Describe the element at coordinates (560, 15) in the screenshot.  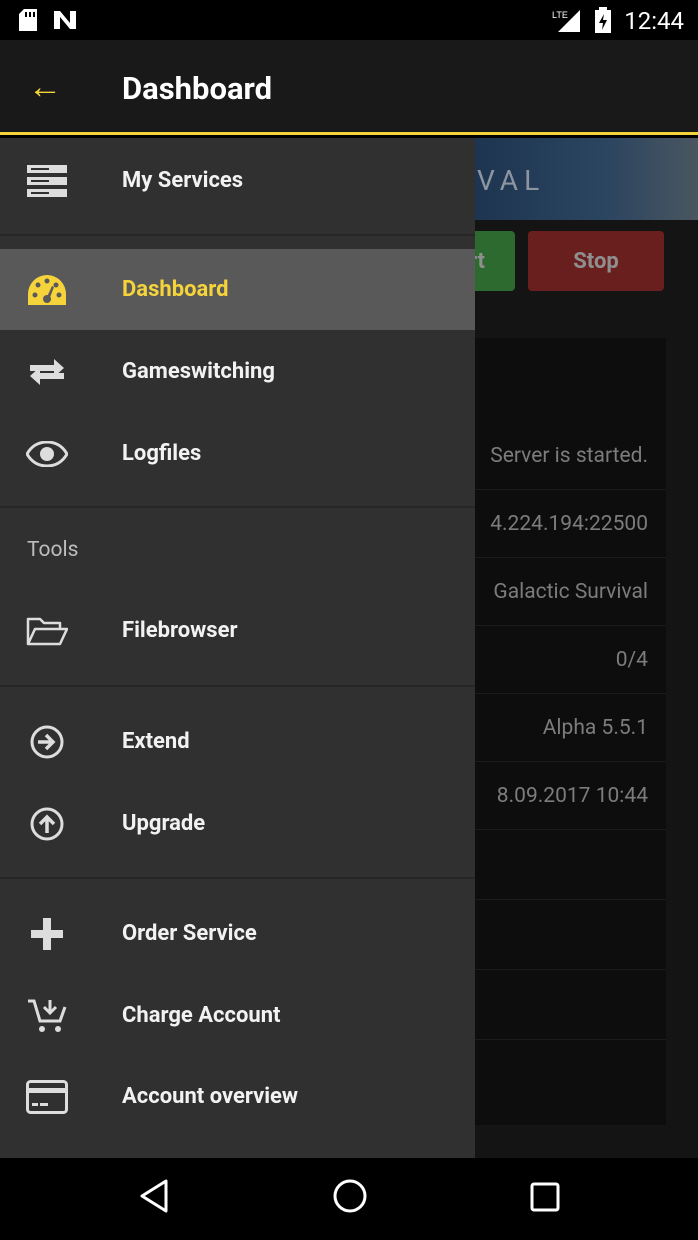
I see `svg-text: LTE` at that location.